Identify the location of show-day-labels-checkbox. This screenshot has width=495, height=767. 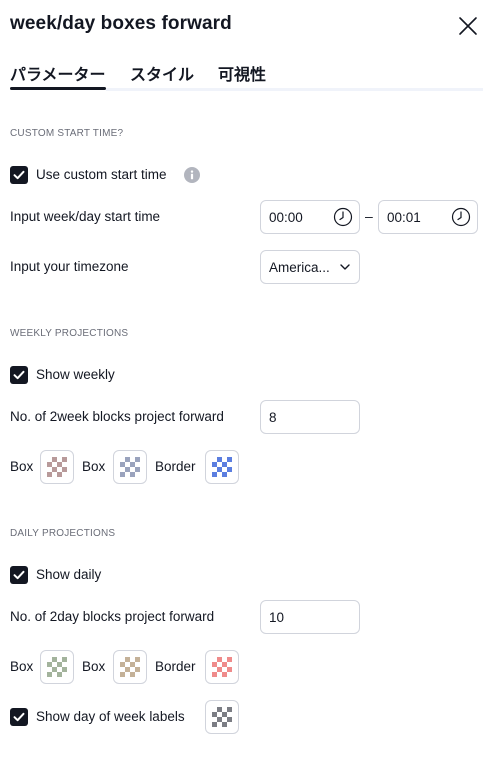
(19, 717).